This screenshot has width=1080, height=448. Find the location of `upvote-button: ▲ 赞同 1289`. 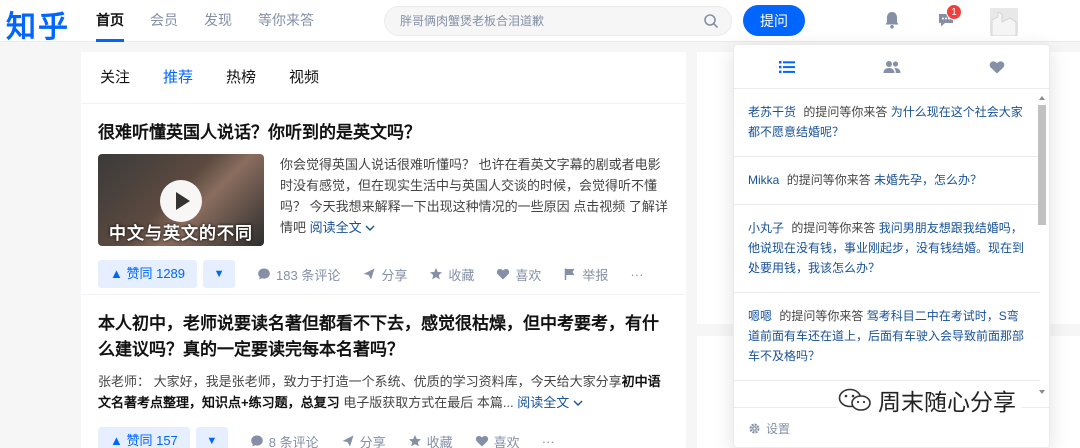

upvote-button: ▲ 赞同 1289 is located at coordinates (148, 274).